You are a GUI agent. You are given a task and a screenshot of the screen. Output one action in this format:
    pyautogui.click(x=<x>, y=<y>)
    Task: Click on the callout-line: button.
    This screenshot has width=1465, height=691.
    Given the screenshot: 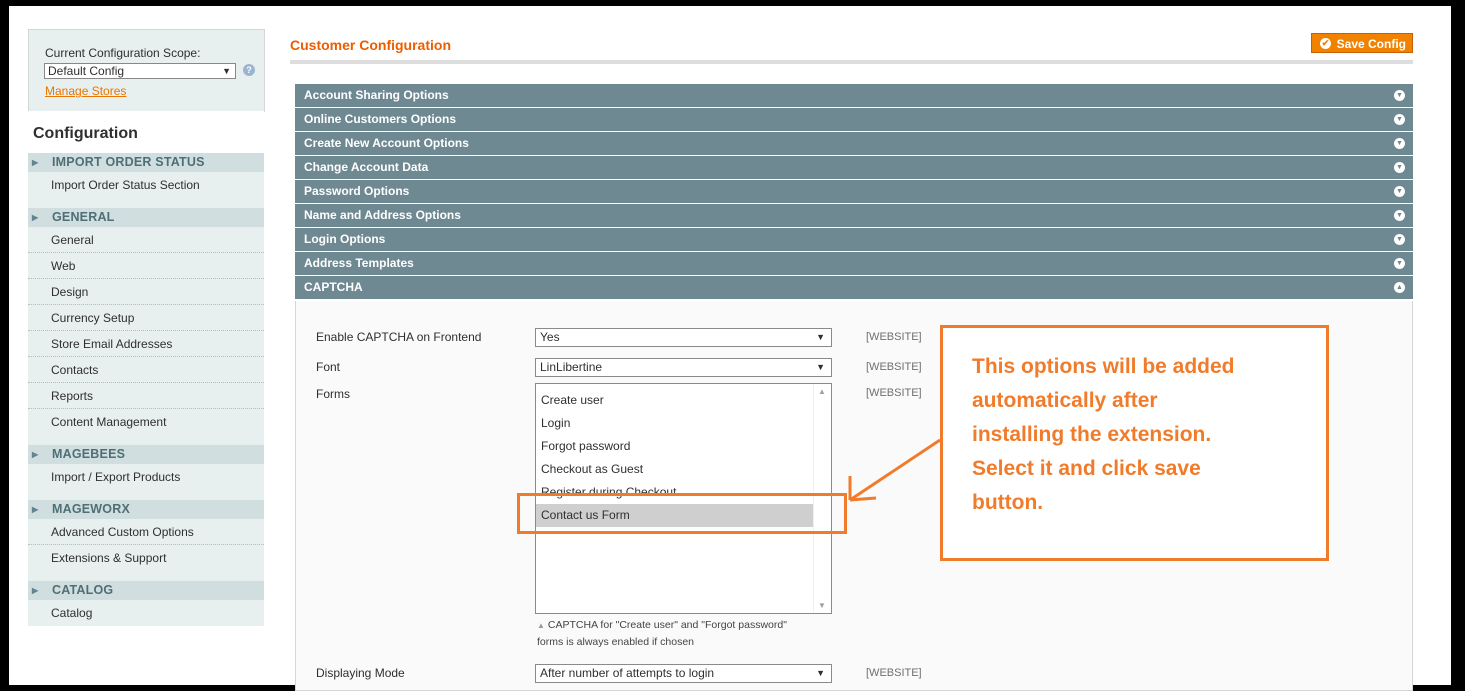 What is the action you would take?
    pyautogui.click(x=1008, y=502)
    